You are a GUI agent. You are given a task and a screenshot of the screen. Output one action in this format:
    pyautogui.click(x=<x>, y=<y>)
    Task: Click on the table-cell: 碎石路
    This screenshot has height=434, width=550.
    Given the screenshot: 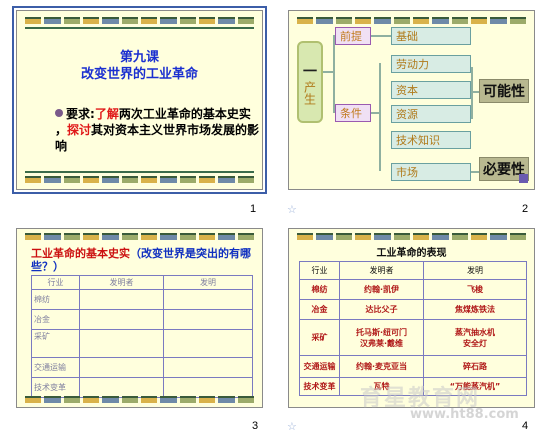 What is the action you would take?
    pyautogui.click(x=475, y=366)
    